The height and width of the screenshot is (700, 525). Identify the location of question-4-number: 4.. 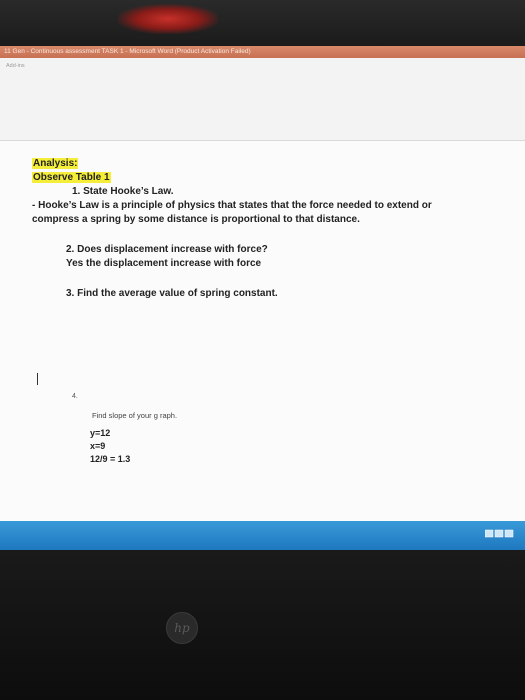
(75, 396).